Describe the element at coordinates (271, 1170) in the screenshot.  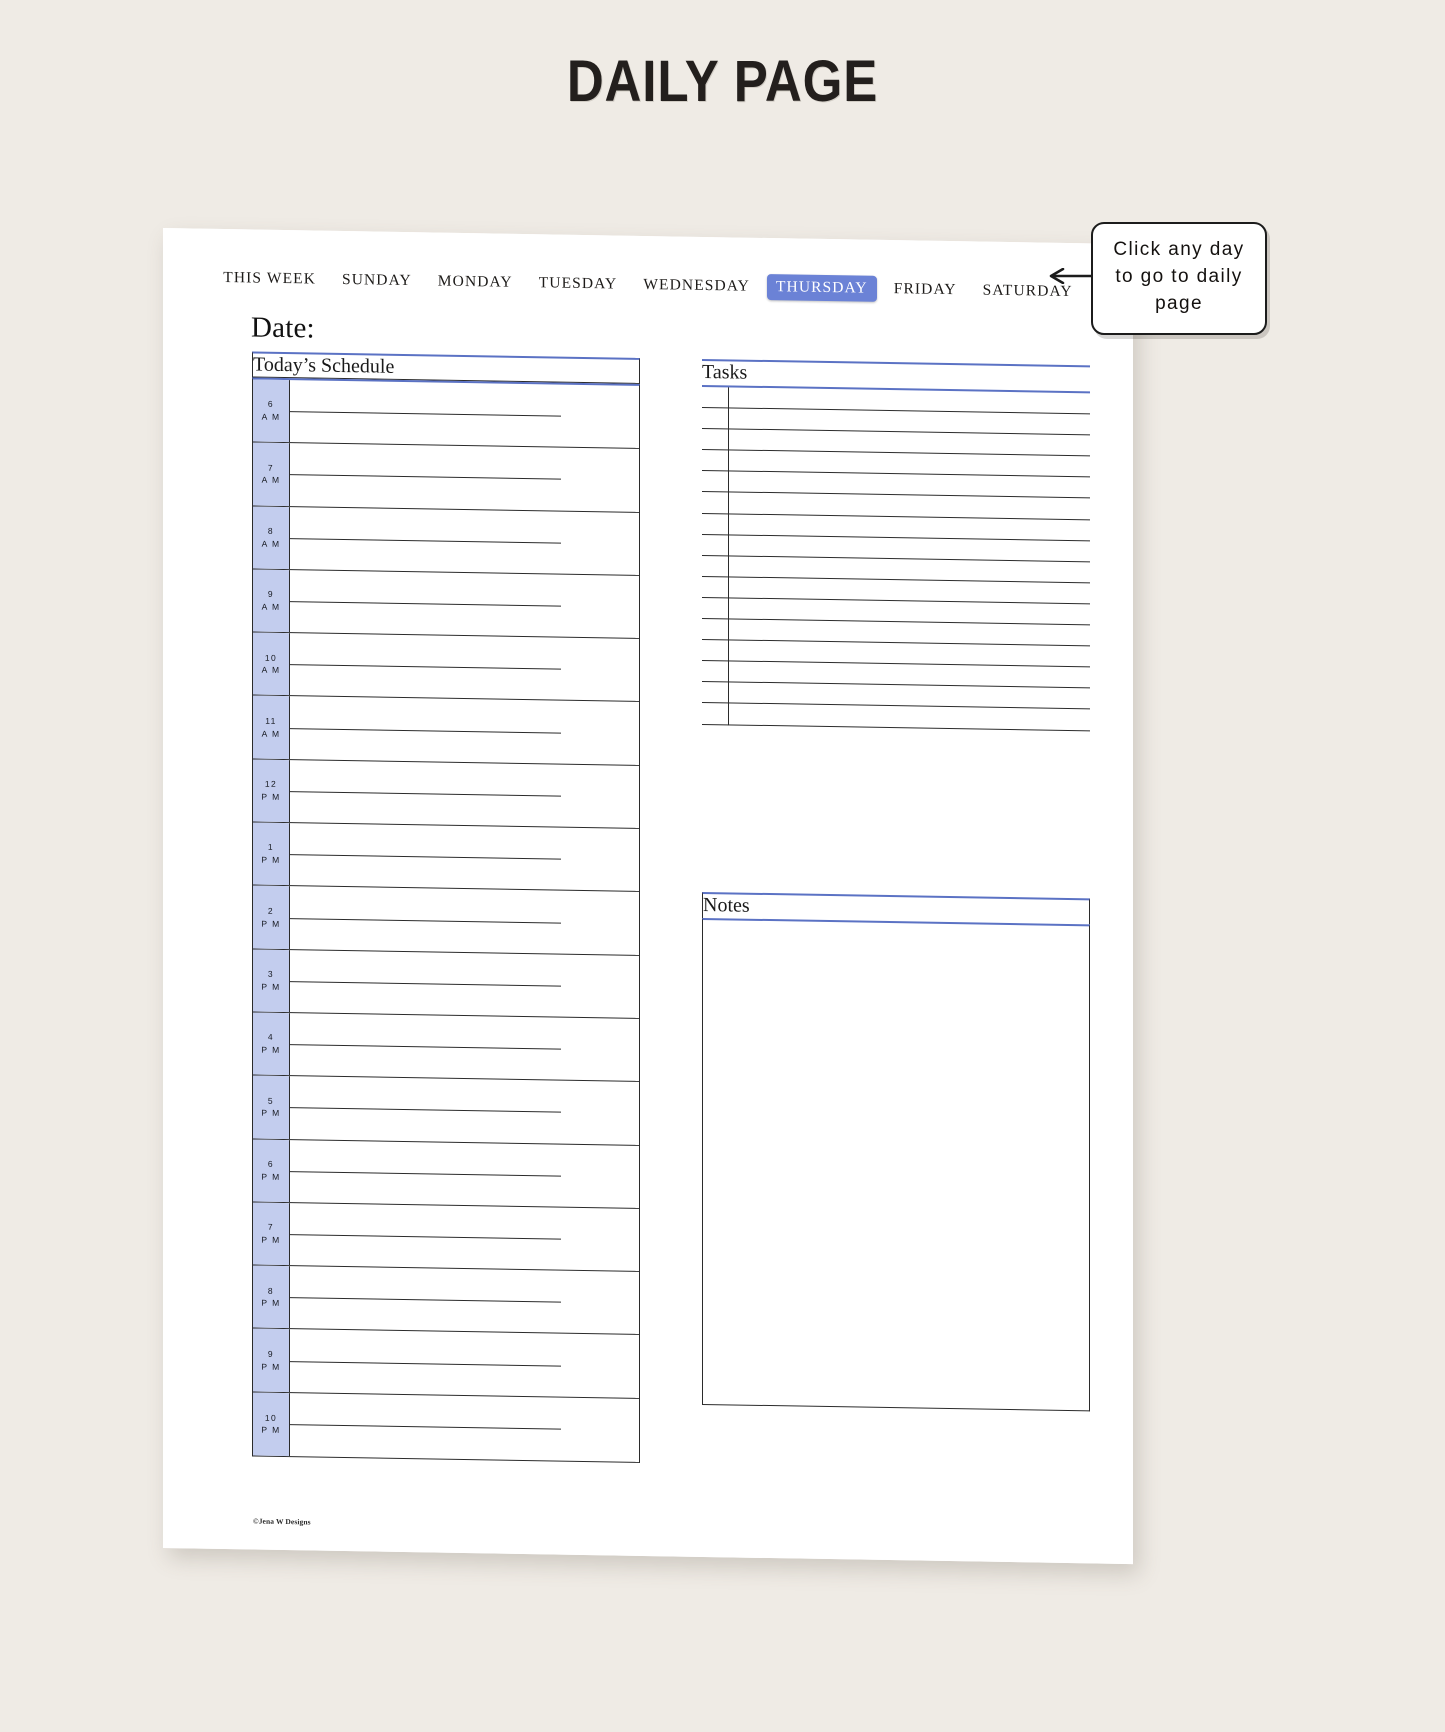
I see `hour-label: 6 P M` at that location.